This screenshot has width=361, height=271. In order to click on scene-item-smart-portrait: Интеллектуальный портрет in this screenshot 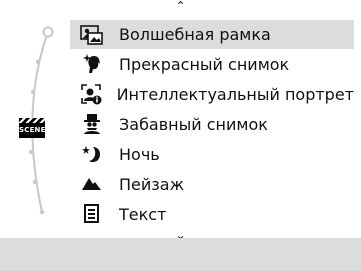, I will do `click(212, 94)`.